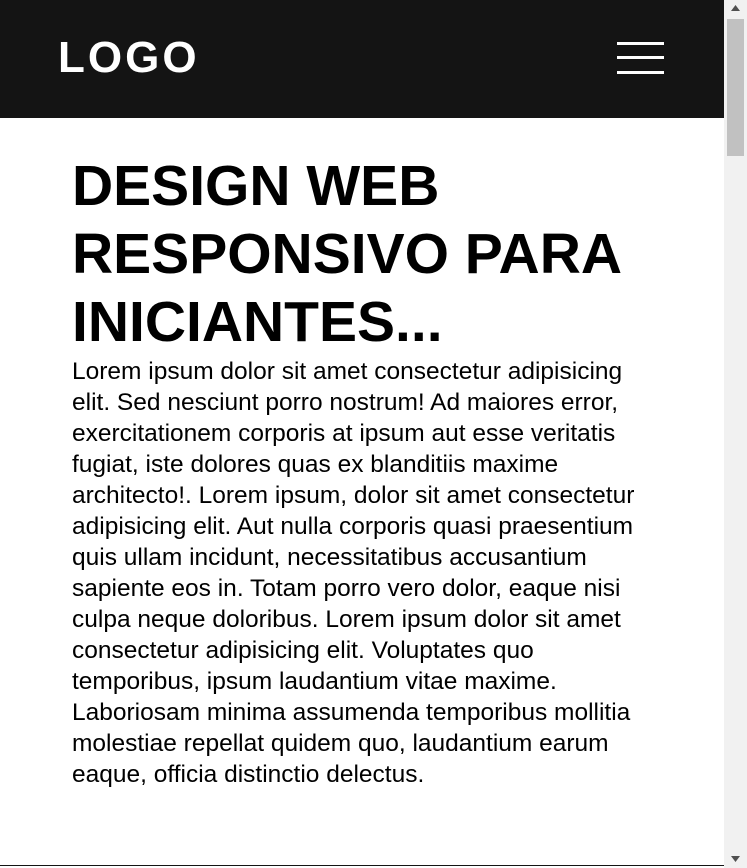 This screenshot has width=747, height=868. Describe the element at coordinates (640, 72) in the screenshot. I see `menu-bar-bottom` at that location.